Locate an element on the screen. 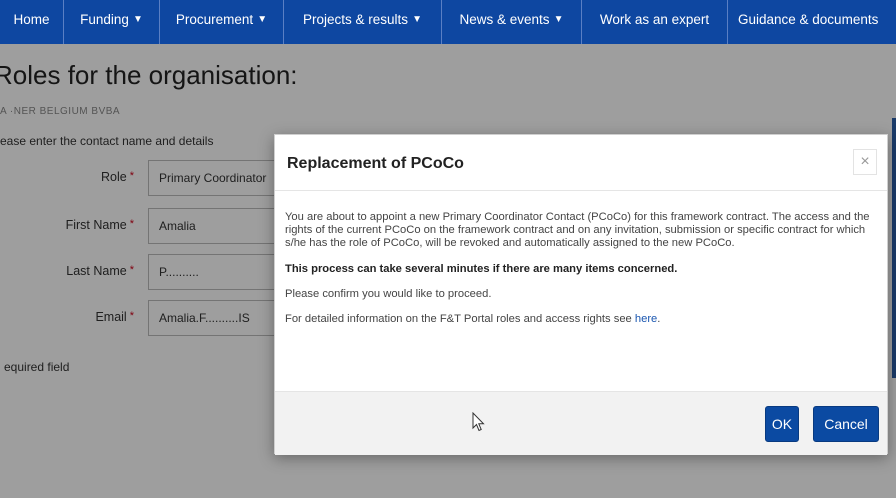 The width and height of the screenshot is (896, 498). nav-work-as-expert-label: Work as an expert is located at coordinates (654, 19).